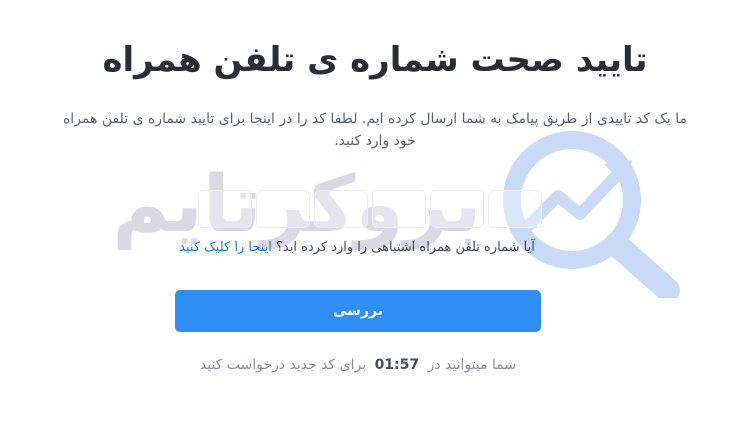  I want to click on page-title: تایید صحت شماره ی تلفن همراه, so click(375, 60).